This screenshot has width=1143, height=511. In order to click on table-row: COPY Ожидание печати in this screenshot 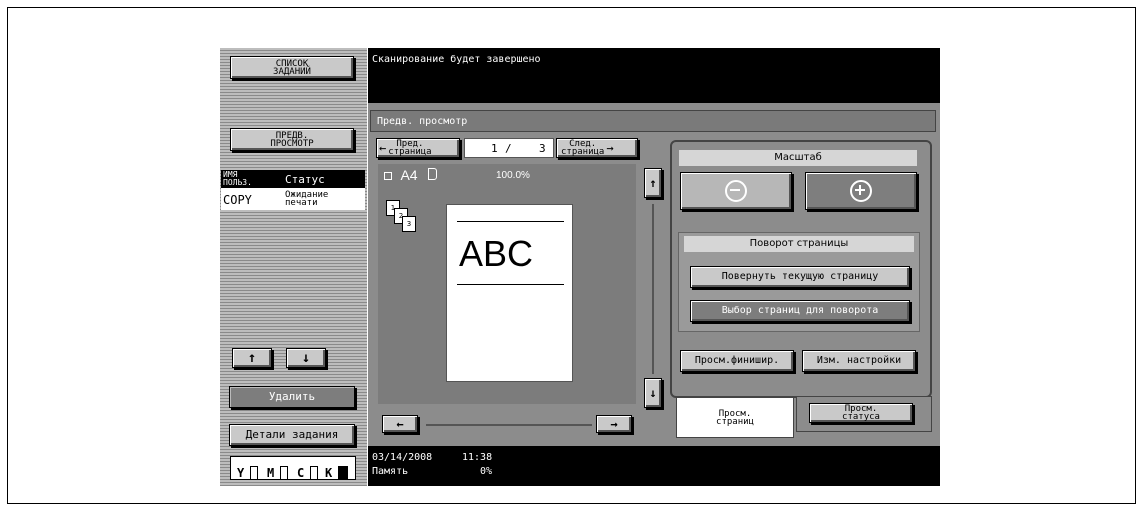, I will do `click(293, 199)`.